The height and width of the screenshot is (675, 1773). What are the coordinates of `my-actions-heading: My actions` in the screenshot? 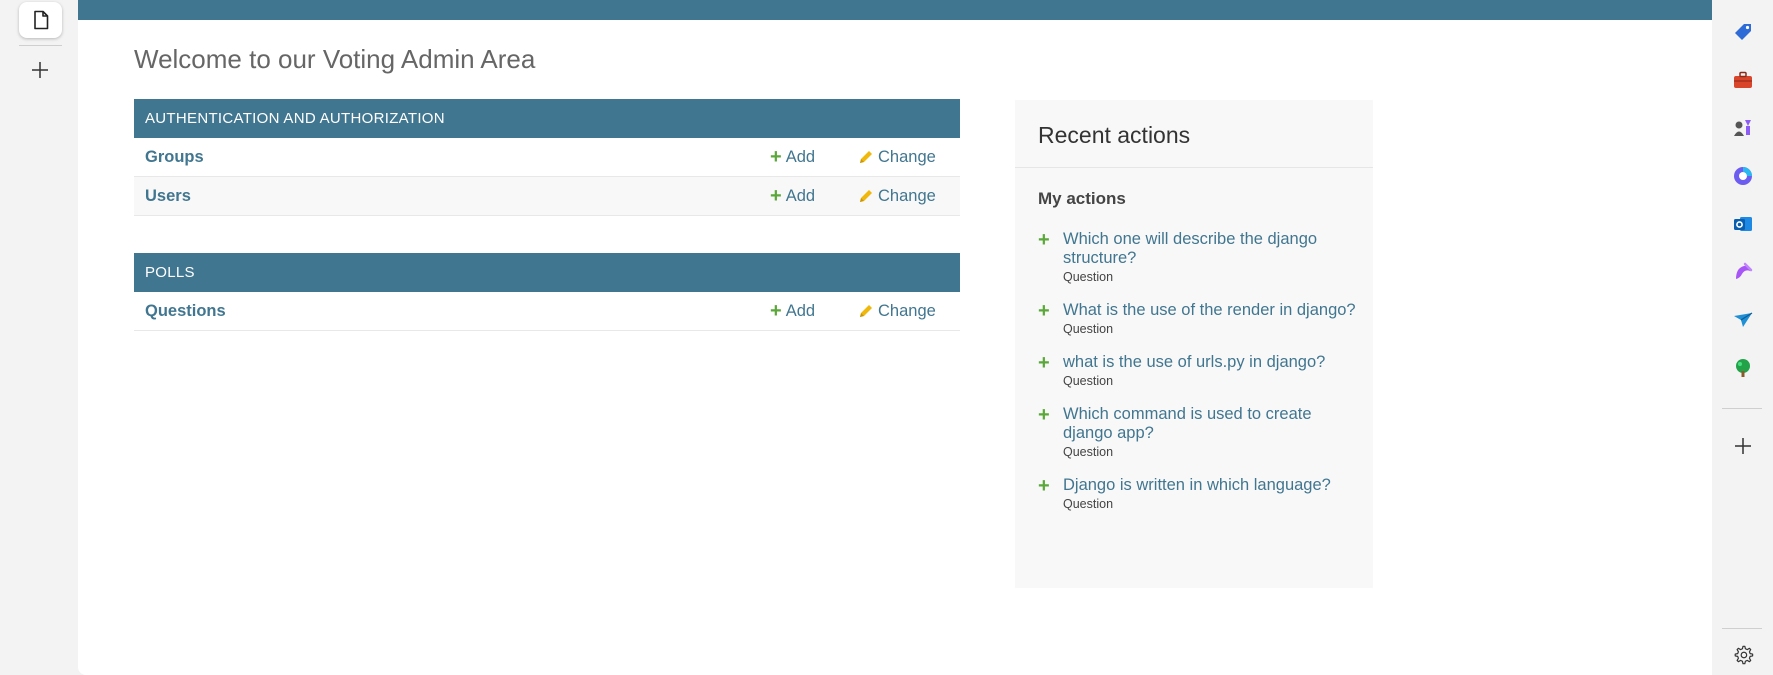 It's located at (1082, 198).